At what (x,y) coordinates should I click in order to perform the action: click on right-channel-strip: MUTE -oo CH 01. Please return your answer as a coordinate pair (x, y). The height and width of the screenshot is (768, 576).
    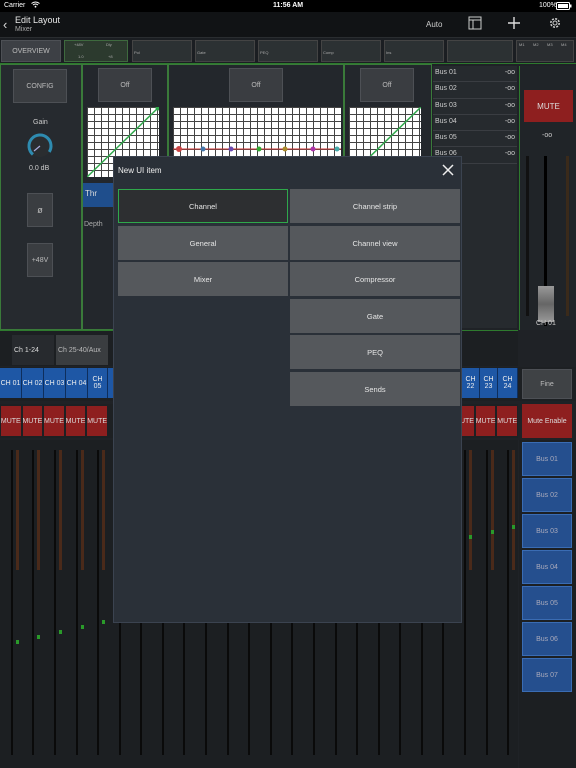
    Looking at the image, I should click on (547, 198).